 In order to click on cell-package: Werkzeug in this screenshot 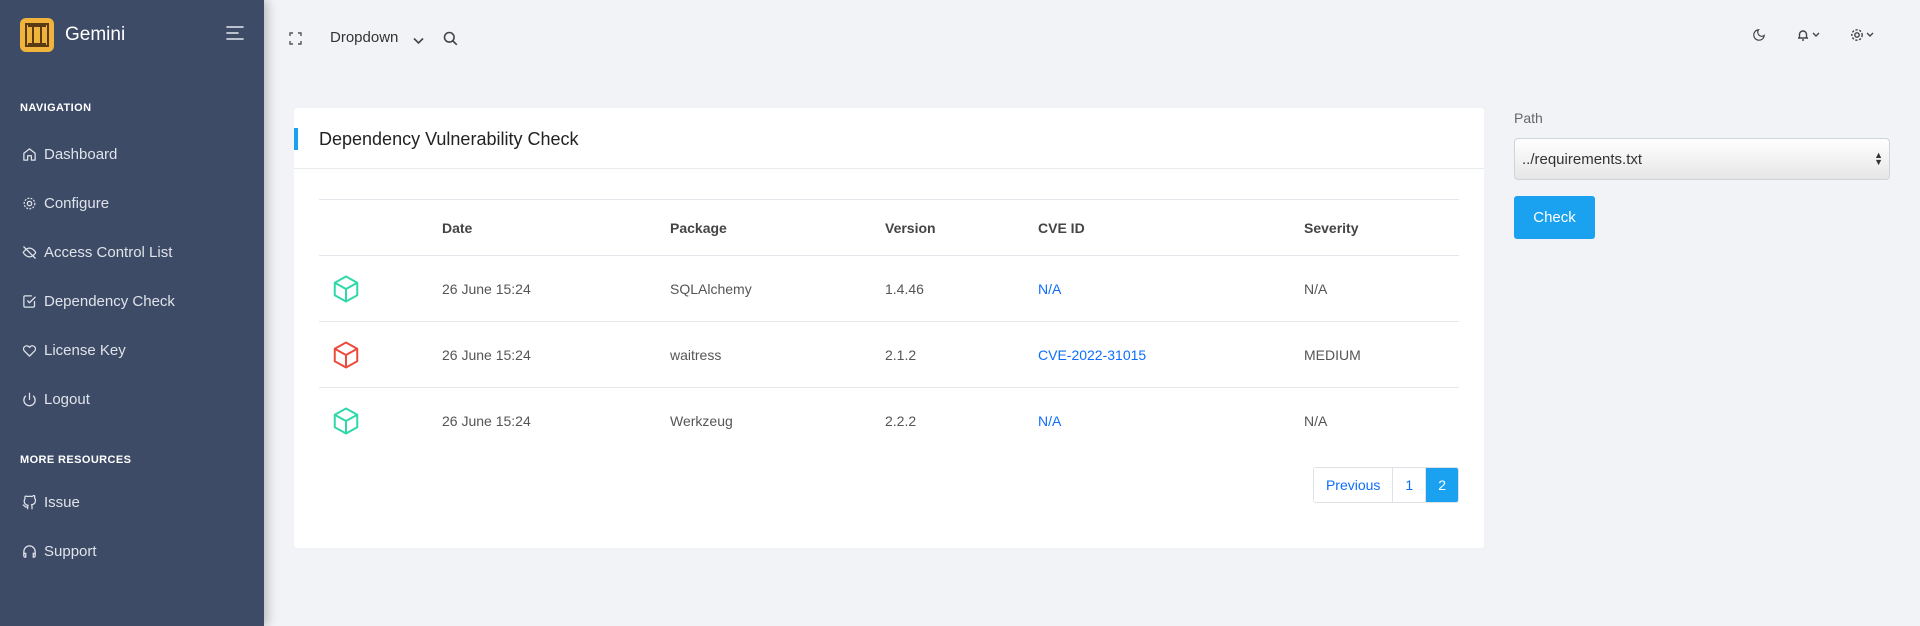, I will do `click(701, 421)`.